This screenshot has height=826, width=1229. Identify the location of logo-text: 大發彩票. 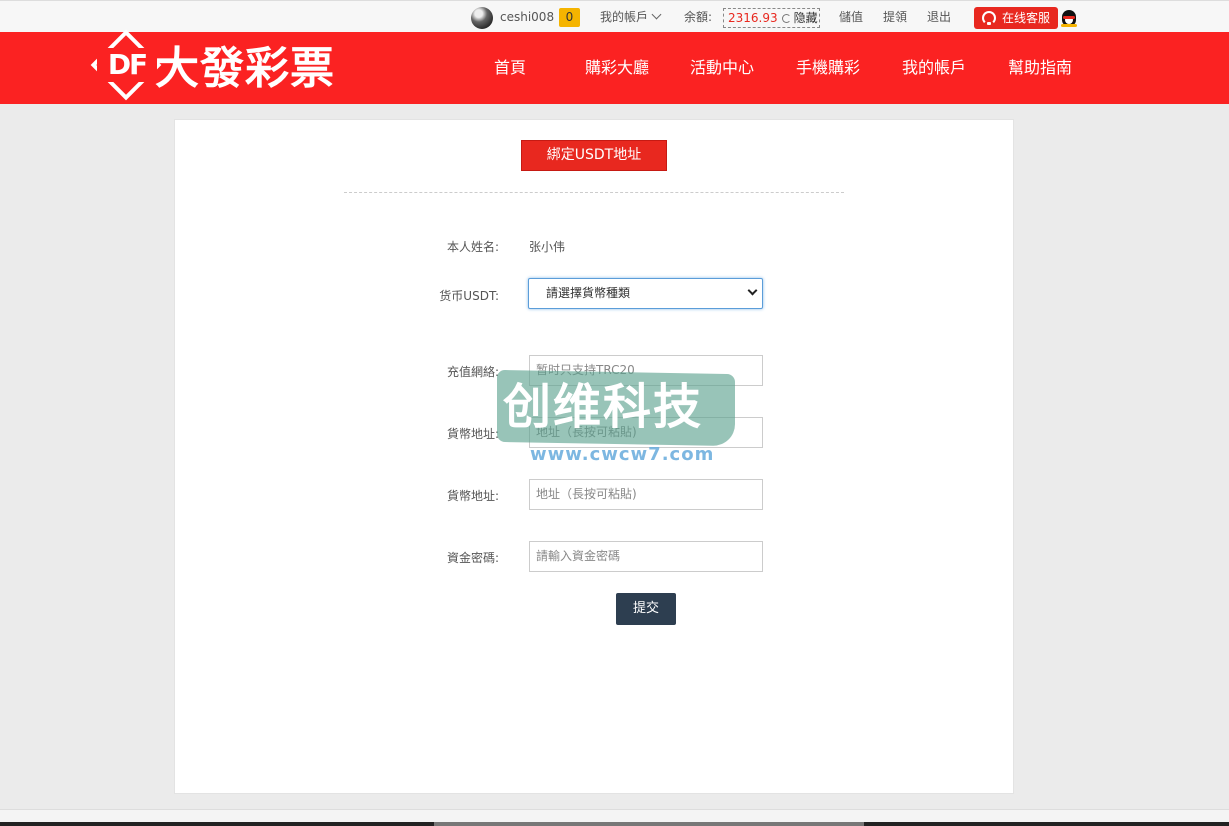
(245, 68).